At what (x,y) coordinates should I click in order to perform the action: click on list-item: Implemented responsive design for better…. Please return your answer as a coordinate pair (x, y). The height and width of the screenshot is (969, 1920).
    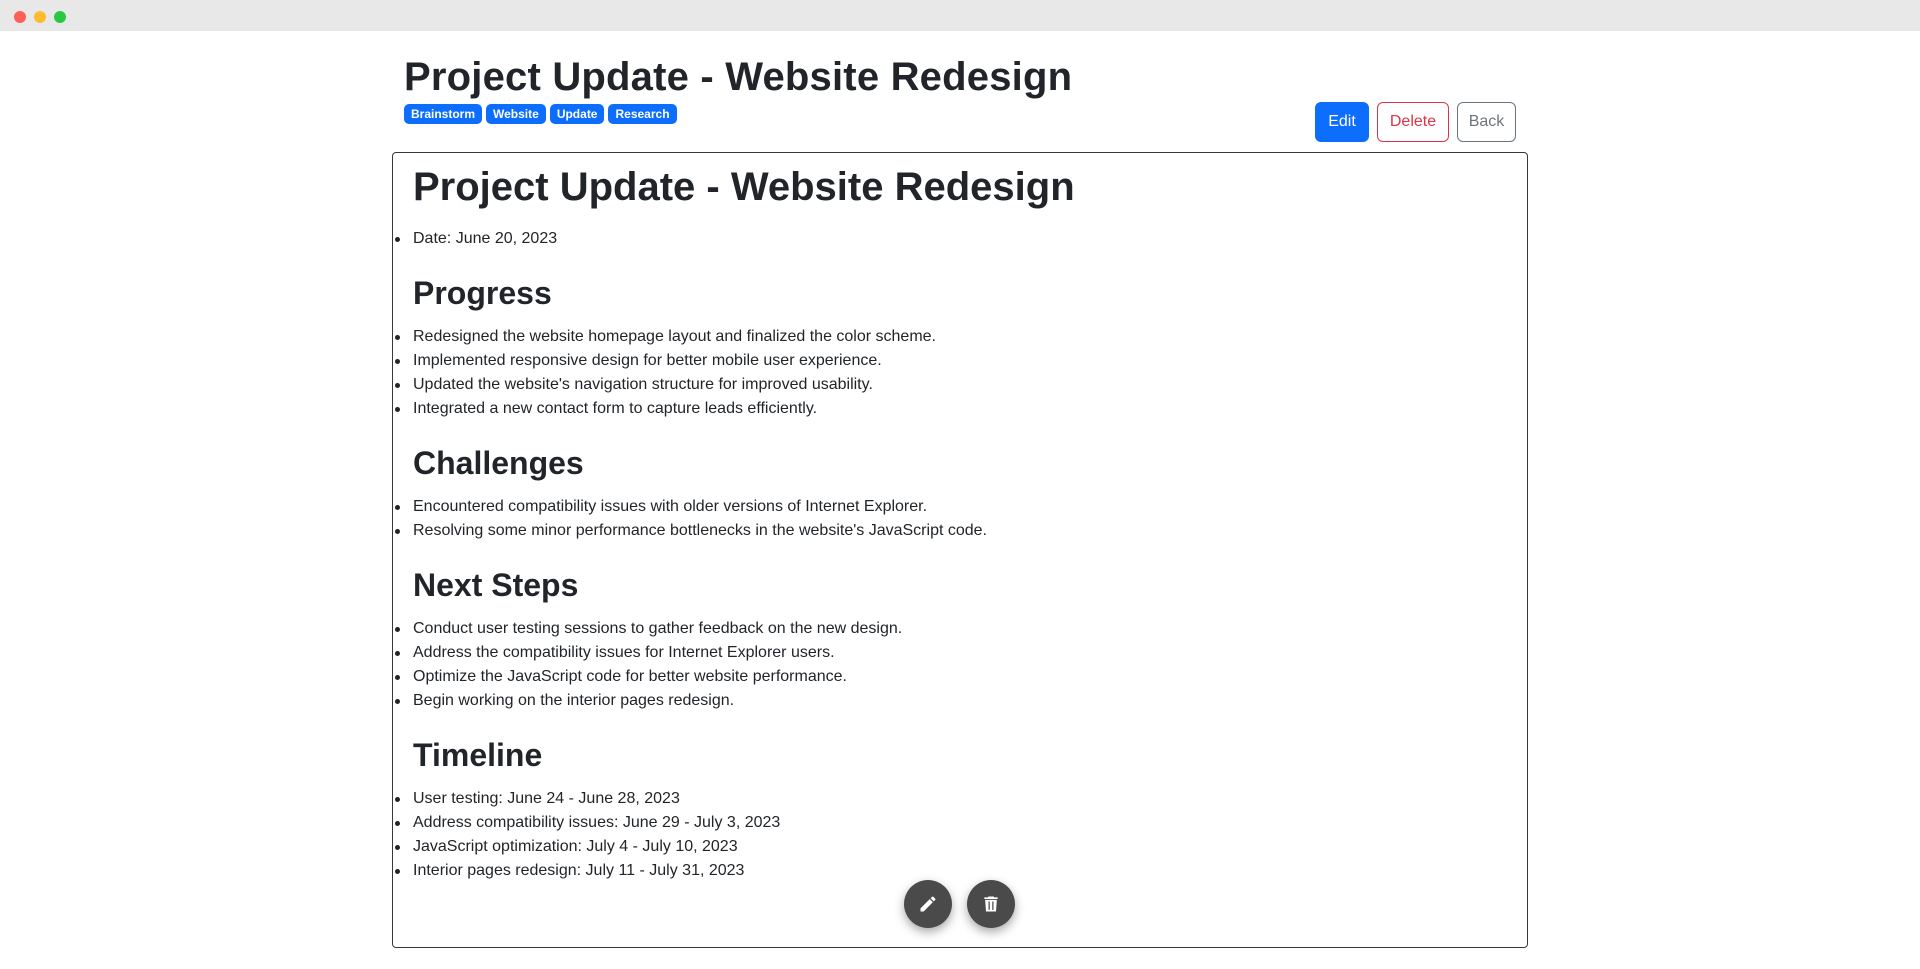
    Looking at the image, I should click on (951, 361).